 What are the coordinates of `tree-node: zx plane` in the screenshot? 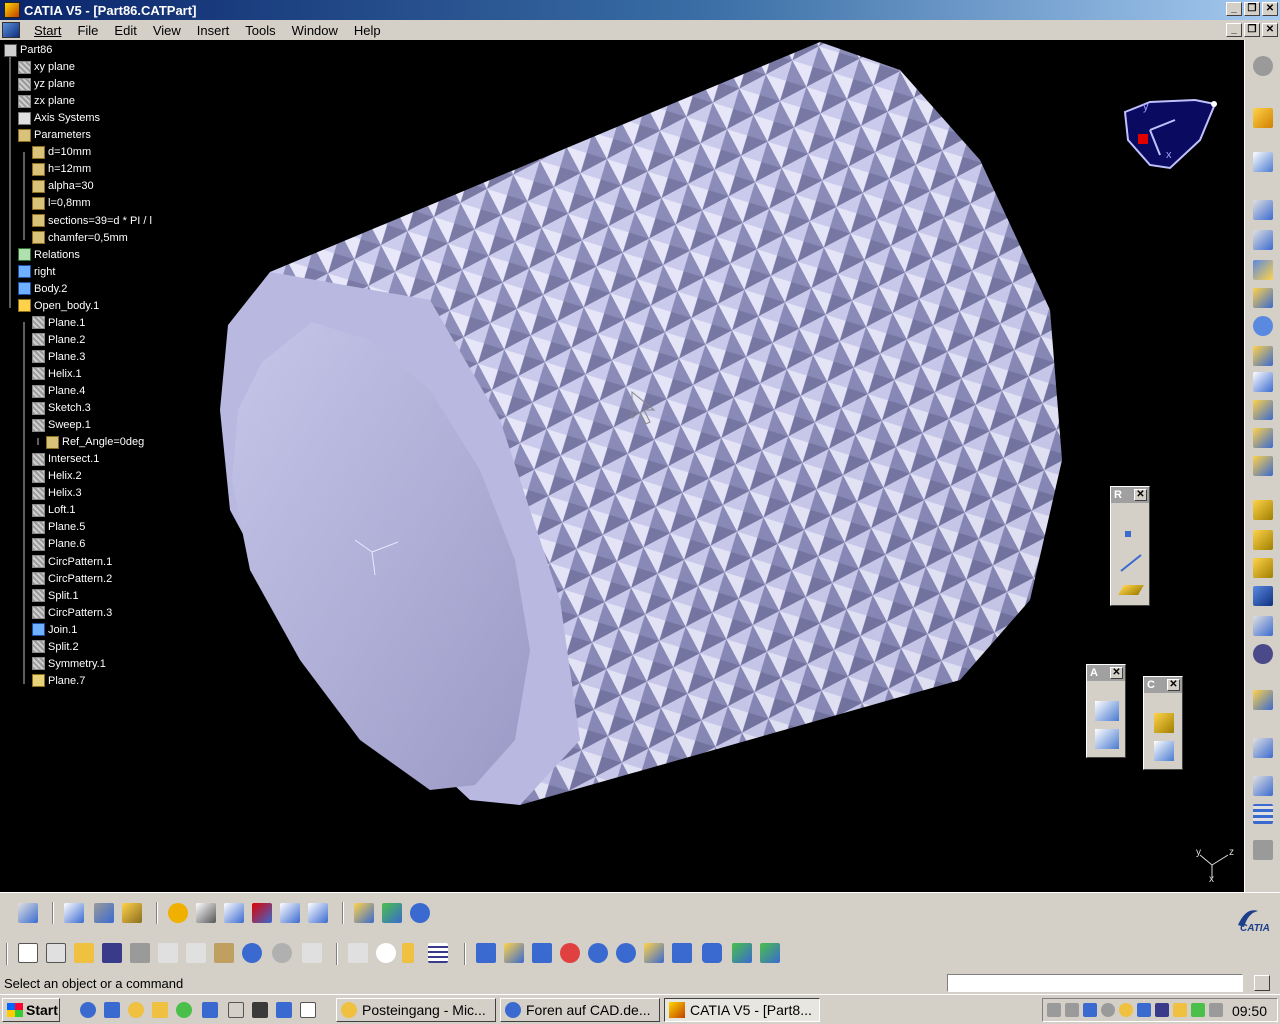 It's located at (46, 101).